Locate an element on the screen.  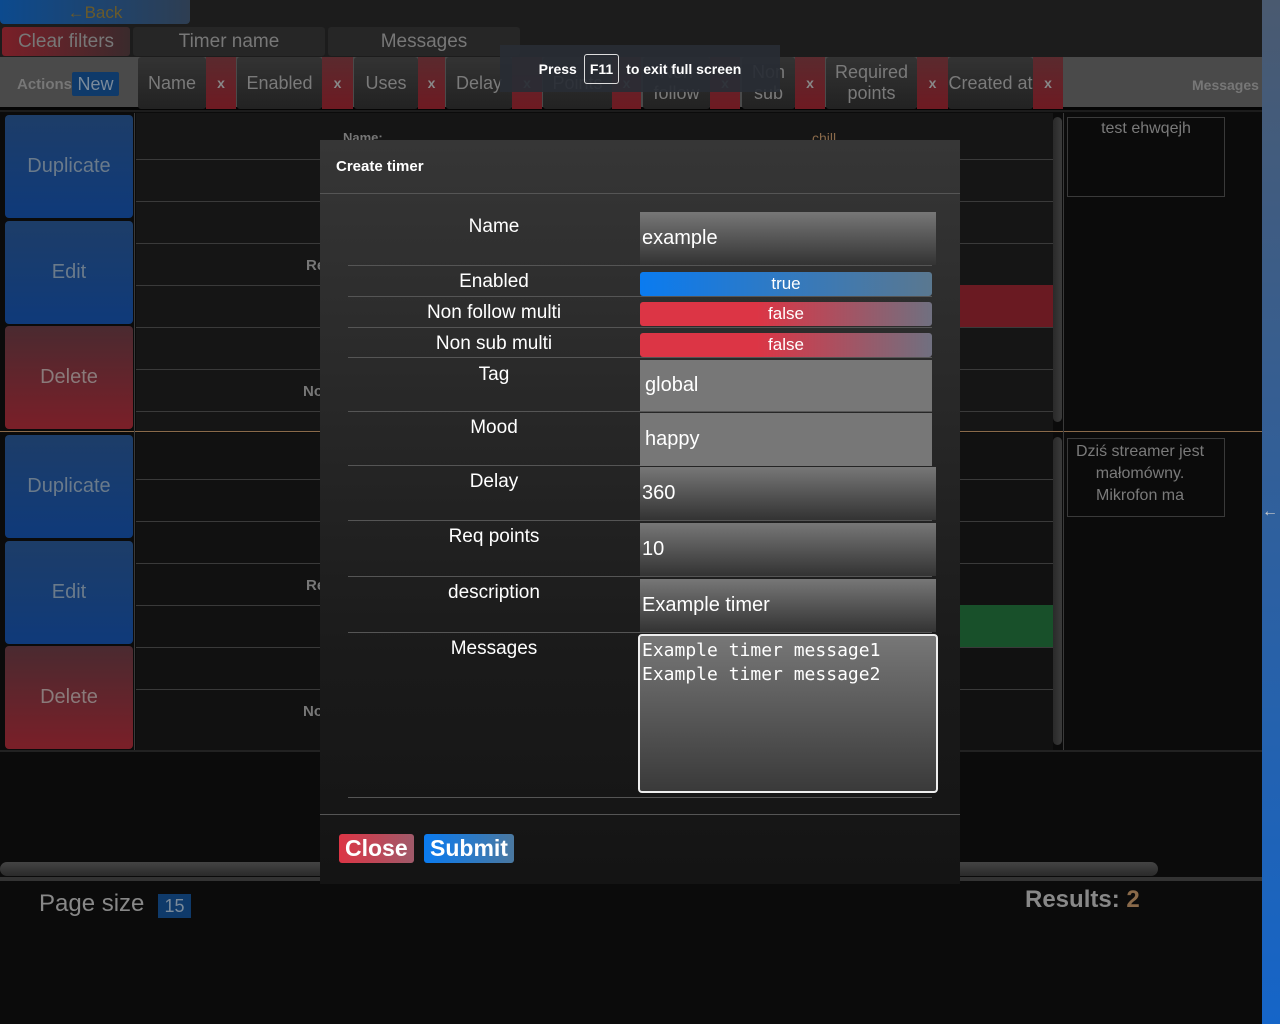
notice-text: to exit full screen is located at coordinates (684, 68).